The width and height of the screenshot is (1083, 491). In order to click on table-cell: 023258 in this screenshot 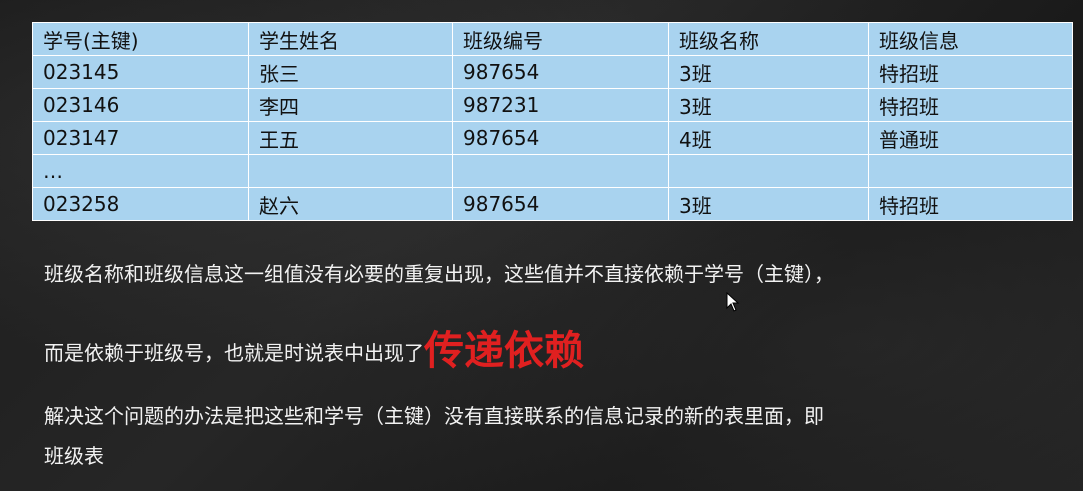, I will do `click(140, 204)`.